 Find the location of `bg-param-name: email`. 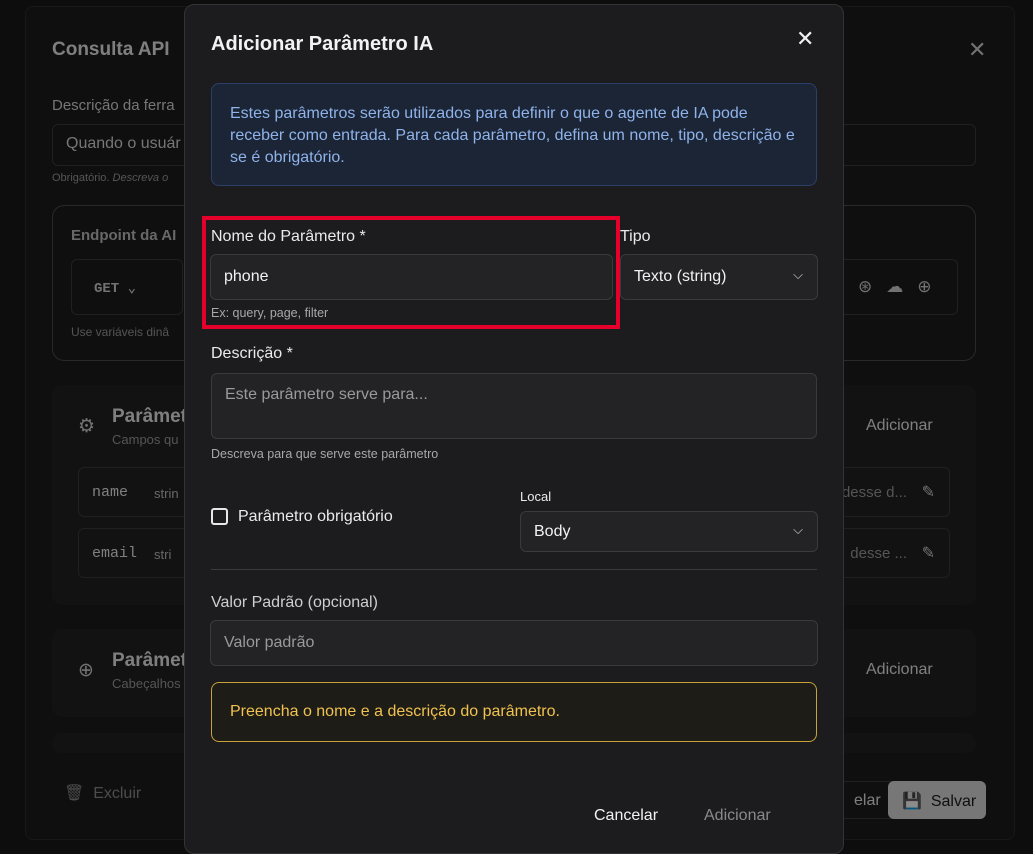

bg-param-name: email is located at coordinates (115, 553).